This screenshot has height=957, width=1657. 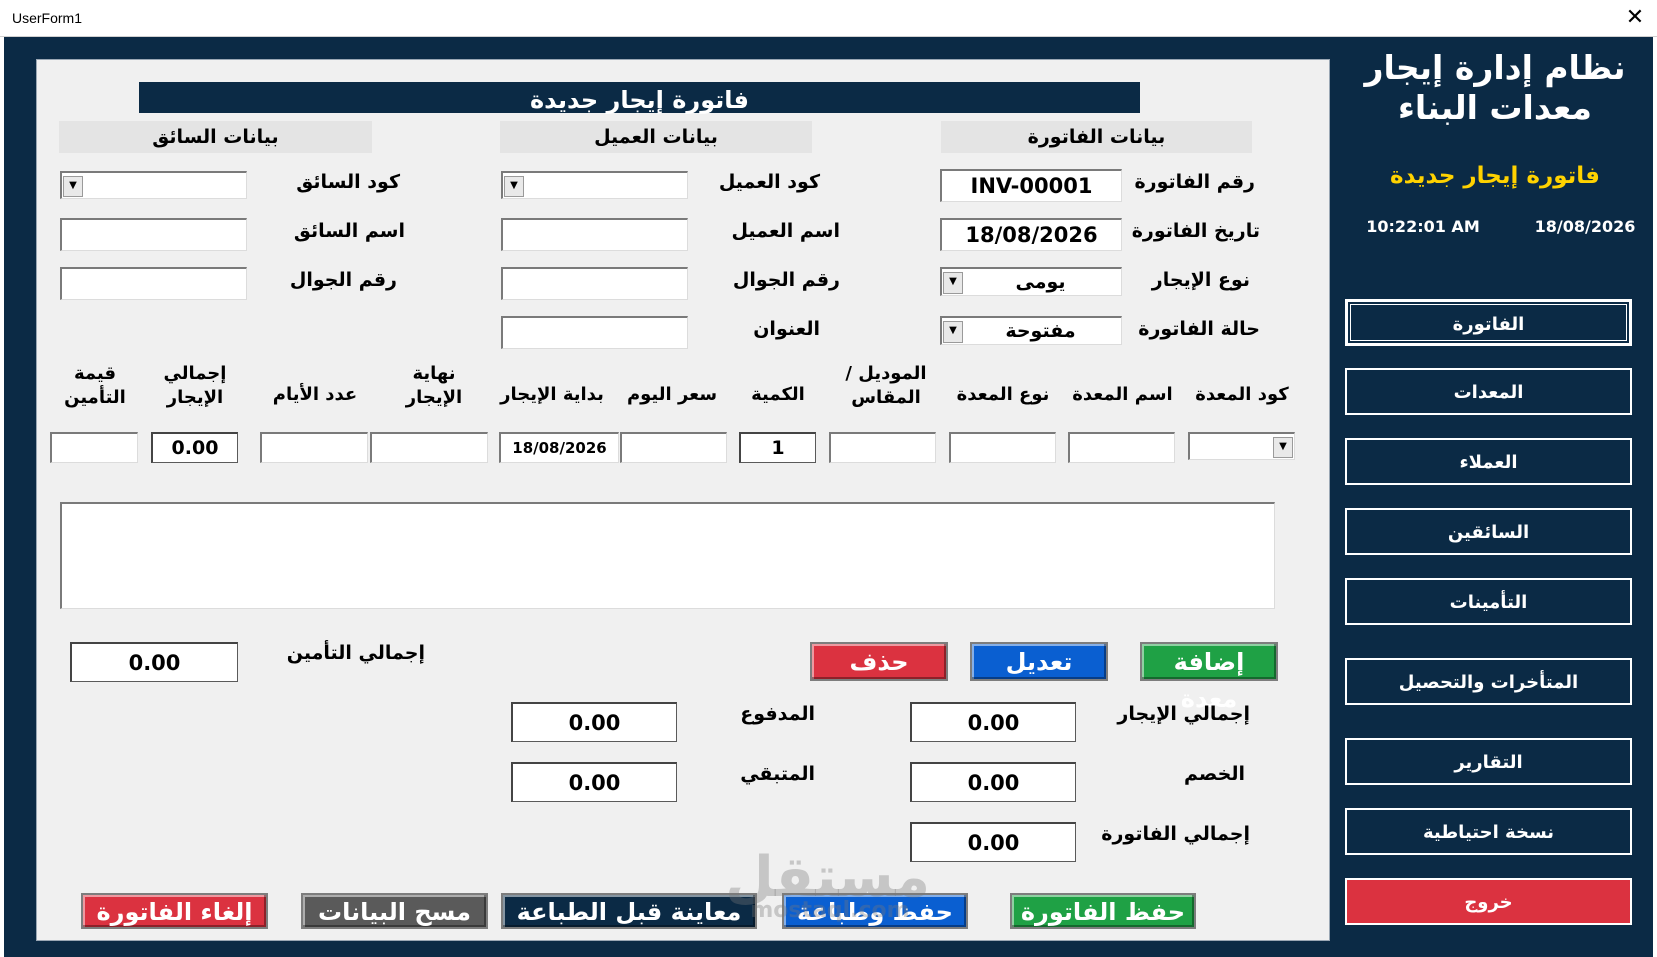 I want to click on edit-button: تعديل, so click(x=1039, y=661).